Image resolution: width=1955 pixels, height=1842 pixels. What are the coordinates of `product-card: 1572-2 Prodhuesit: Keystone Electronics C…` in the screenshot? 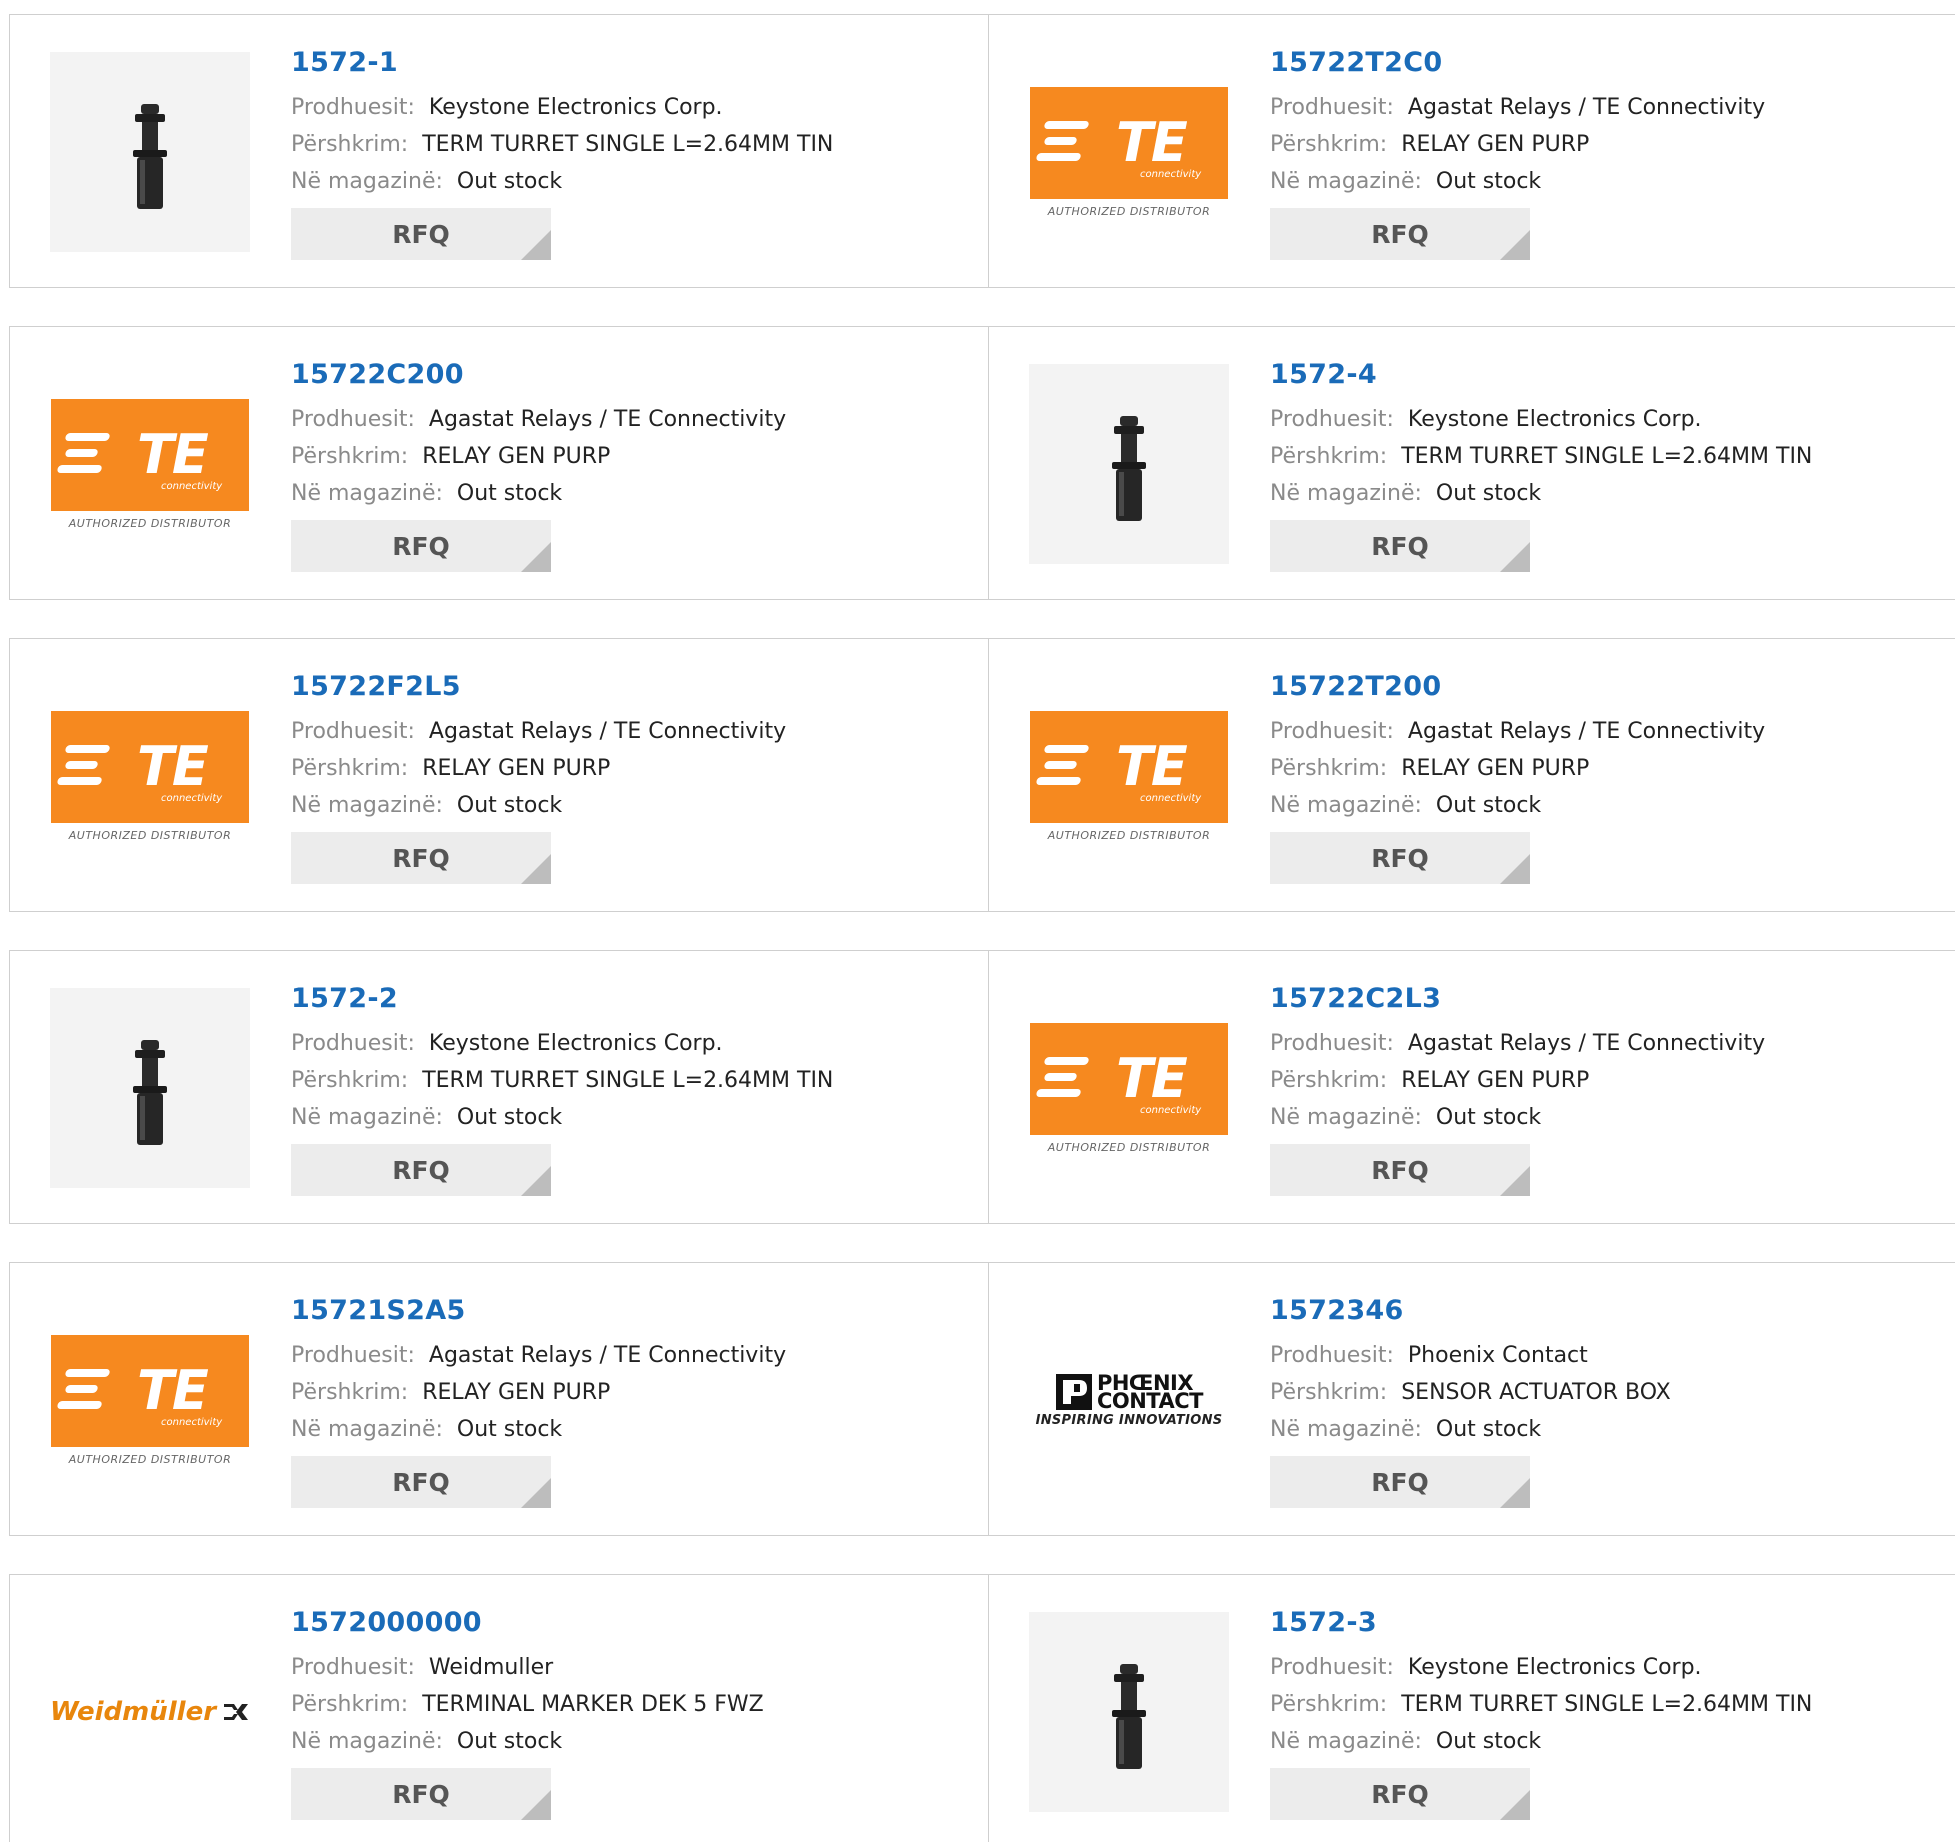 It's located at (499, 1087).